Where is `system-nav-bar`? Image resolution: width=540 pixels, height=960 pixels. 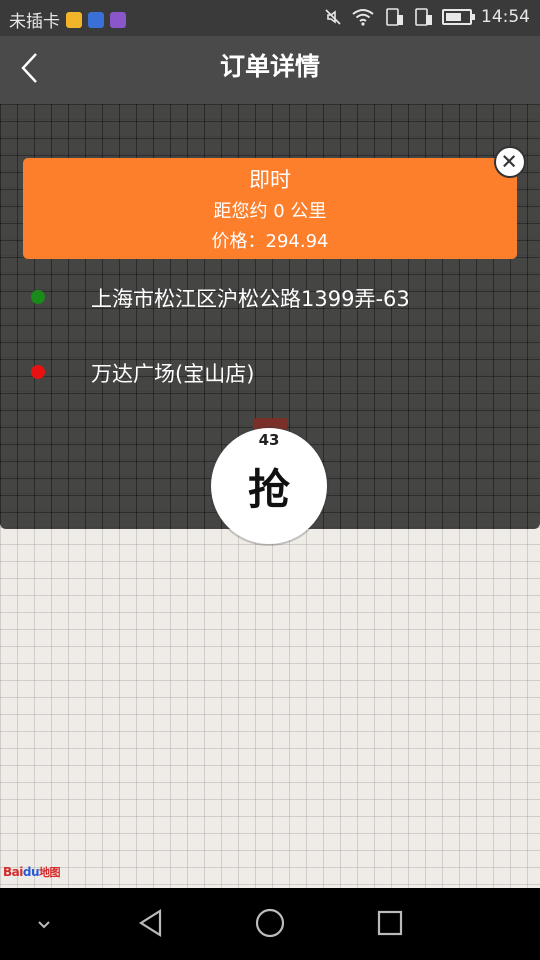 system-nav-bar is located at coordinates (270, 924).